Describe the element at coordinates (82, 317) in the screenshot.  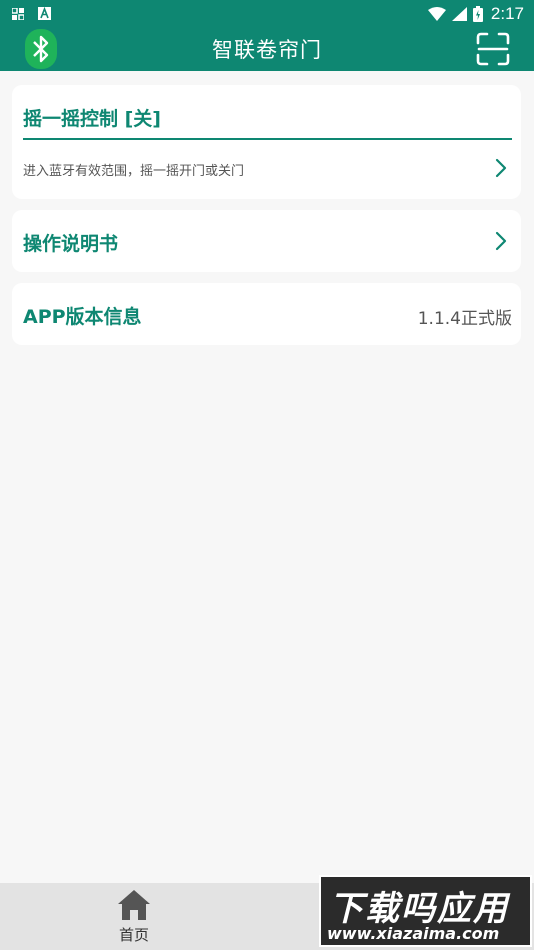
I see `version-label: APP版本信息` at that location.